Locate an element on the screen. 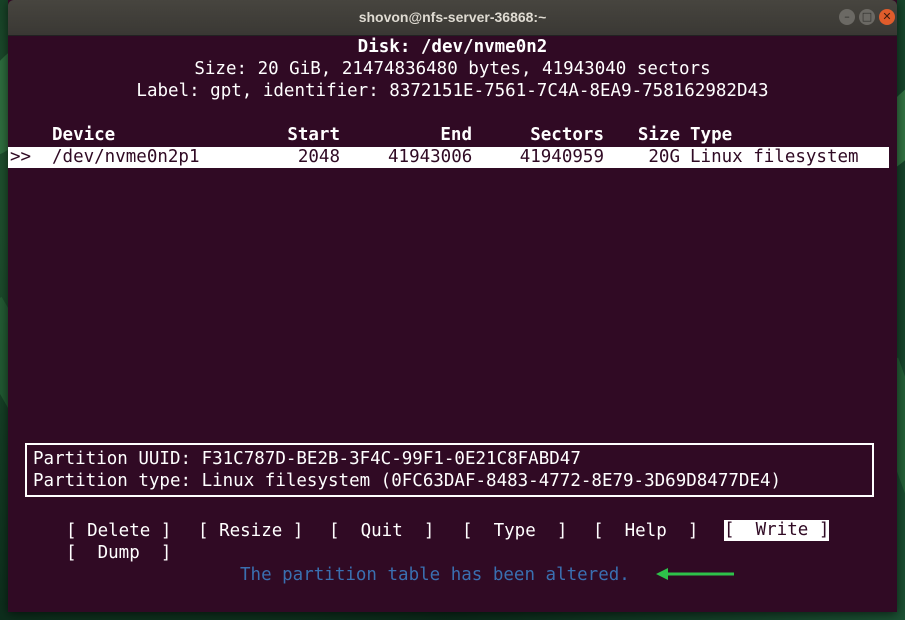 The height and width of the screenshot is (620, 905). help-button: [ Help ] is located at coordinates (645, 531).